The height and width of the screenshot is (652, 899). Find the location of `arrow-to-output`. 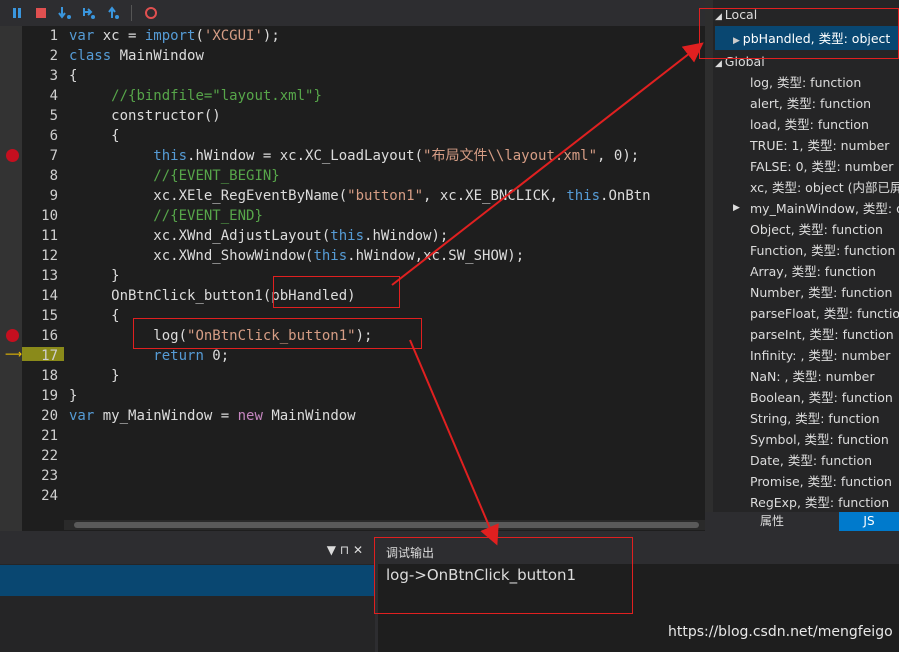

arrow-to-output is located at coordinates (454, 442).